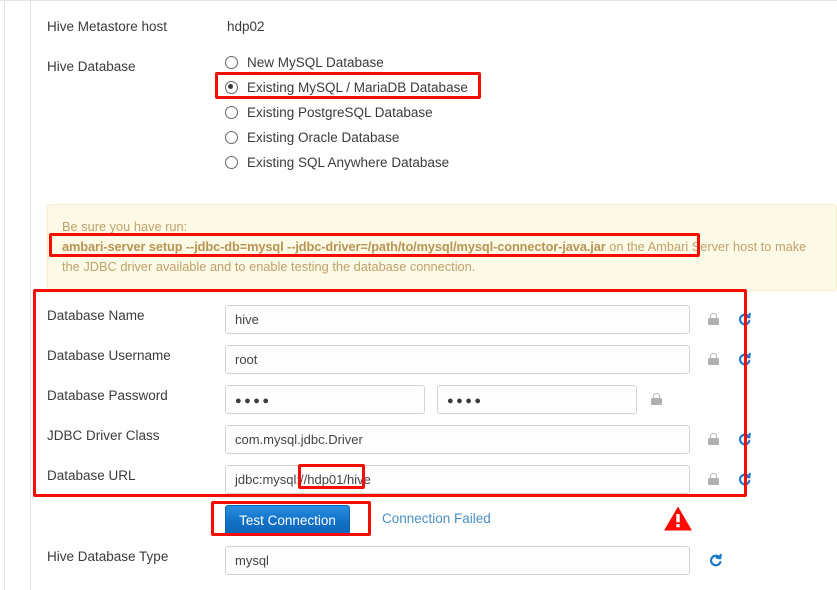 The width and height of the screenshot is (837, 590). What do you see at coordinates (348, 162) in the screenshot?
I see `radio-label: Existing SQL Anywhere Database` at bounding box center [348, 162].